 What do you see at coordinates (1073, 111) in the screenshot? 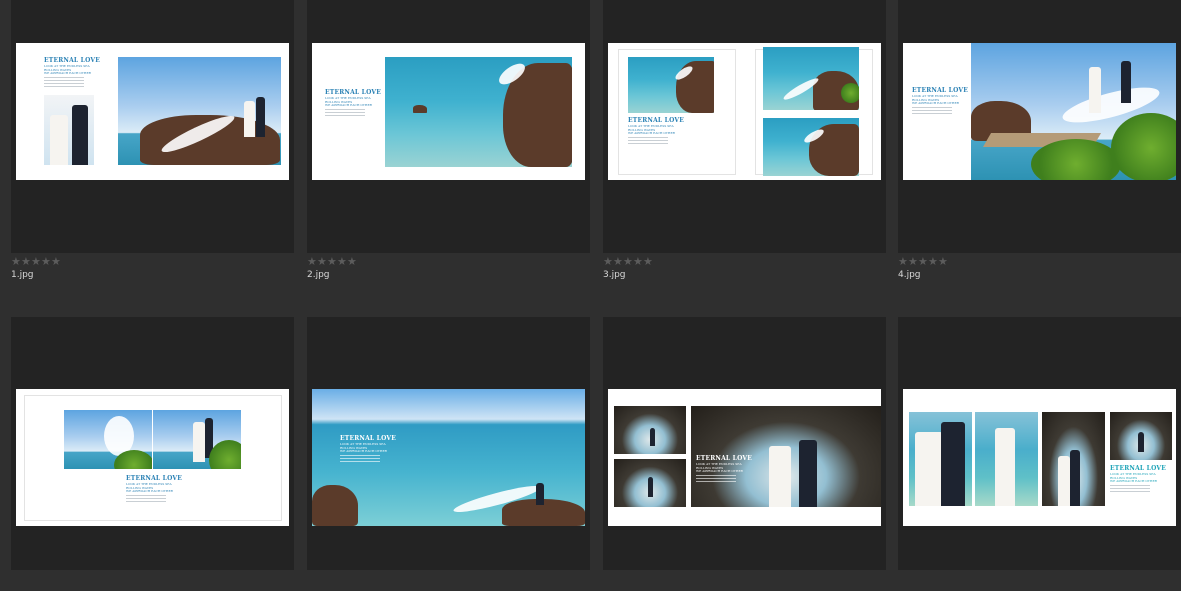
I see `photo-boardwalk-couple` at bounding box center [1073, 111].